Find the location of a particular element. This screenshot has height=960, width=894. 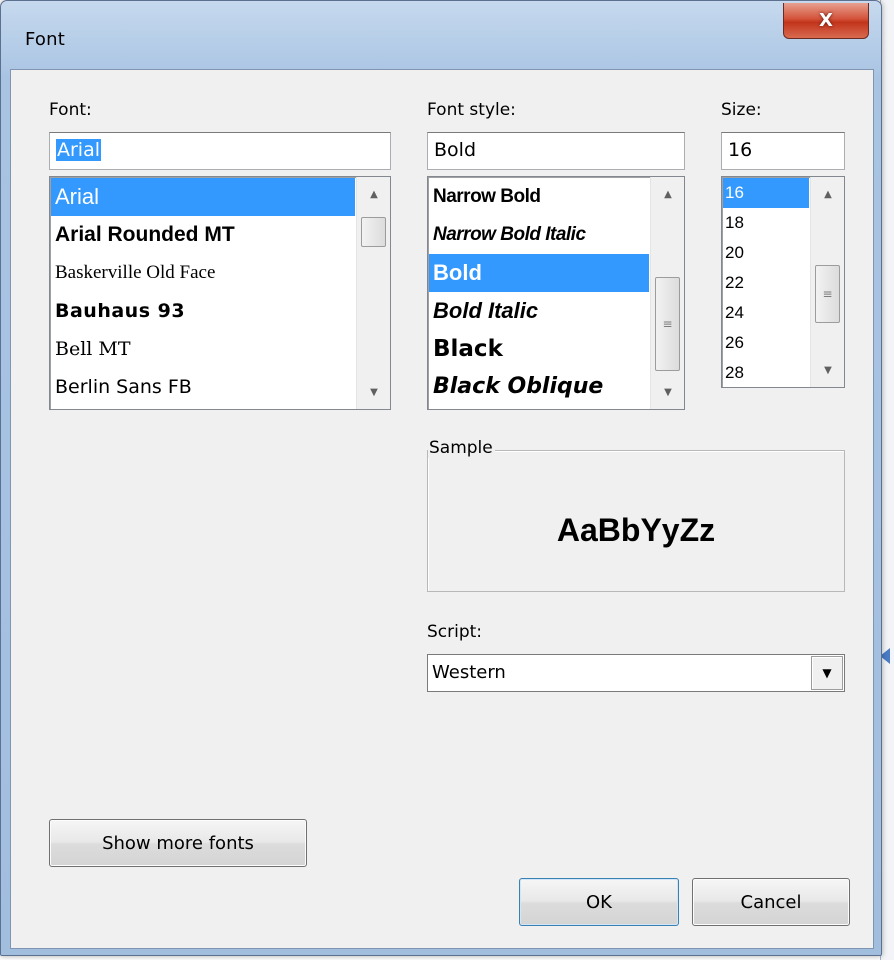

size-list-item: 28 is located at coordinates (766, 372).